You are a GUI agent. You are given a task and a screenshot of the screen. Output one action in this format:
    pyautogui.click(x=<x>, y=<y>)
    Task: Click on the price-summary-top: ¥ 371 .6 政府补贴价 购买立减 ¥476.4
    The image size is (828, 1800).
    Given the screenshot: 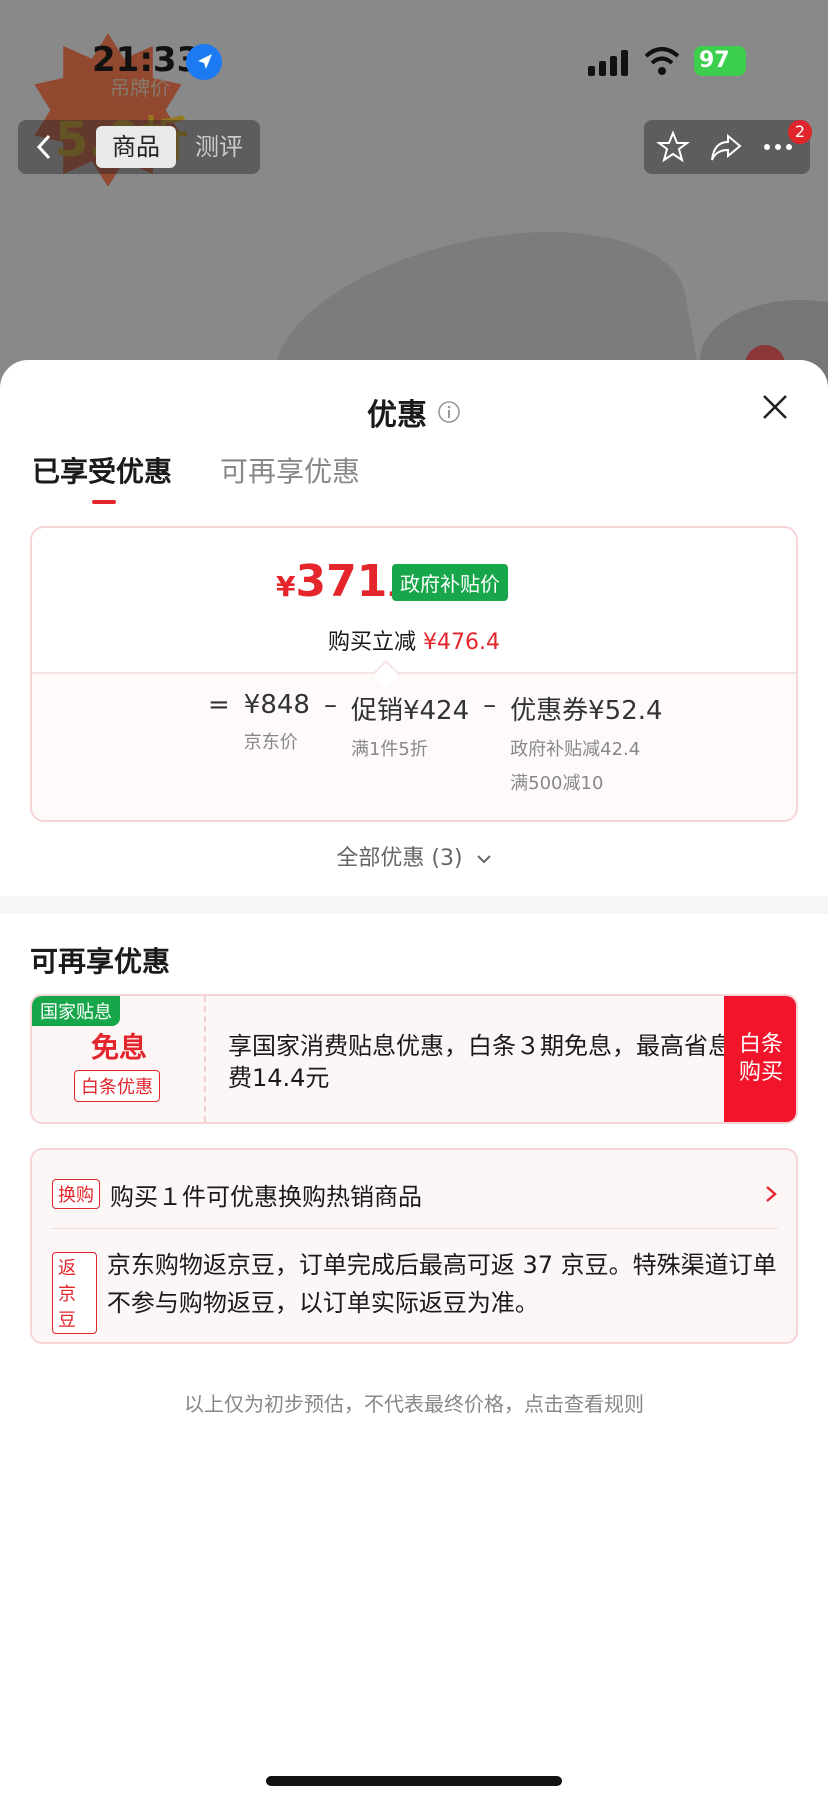 What is the action you would take?
    pyautogui.click(x=414, y=601)
    